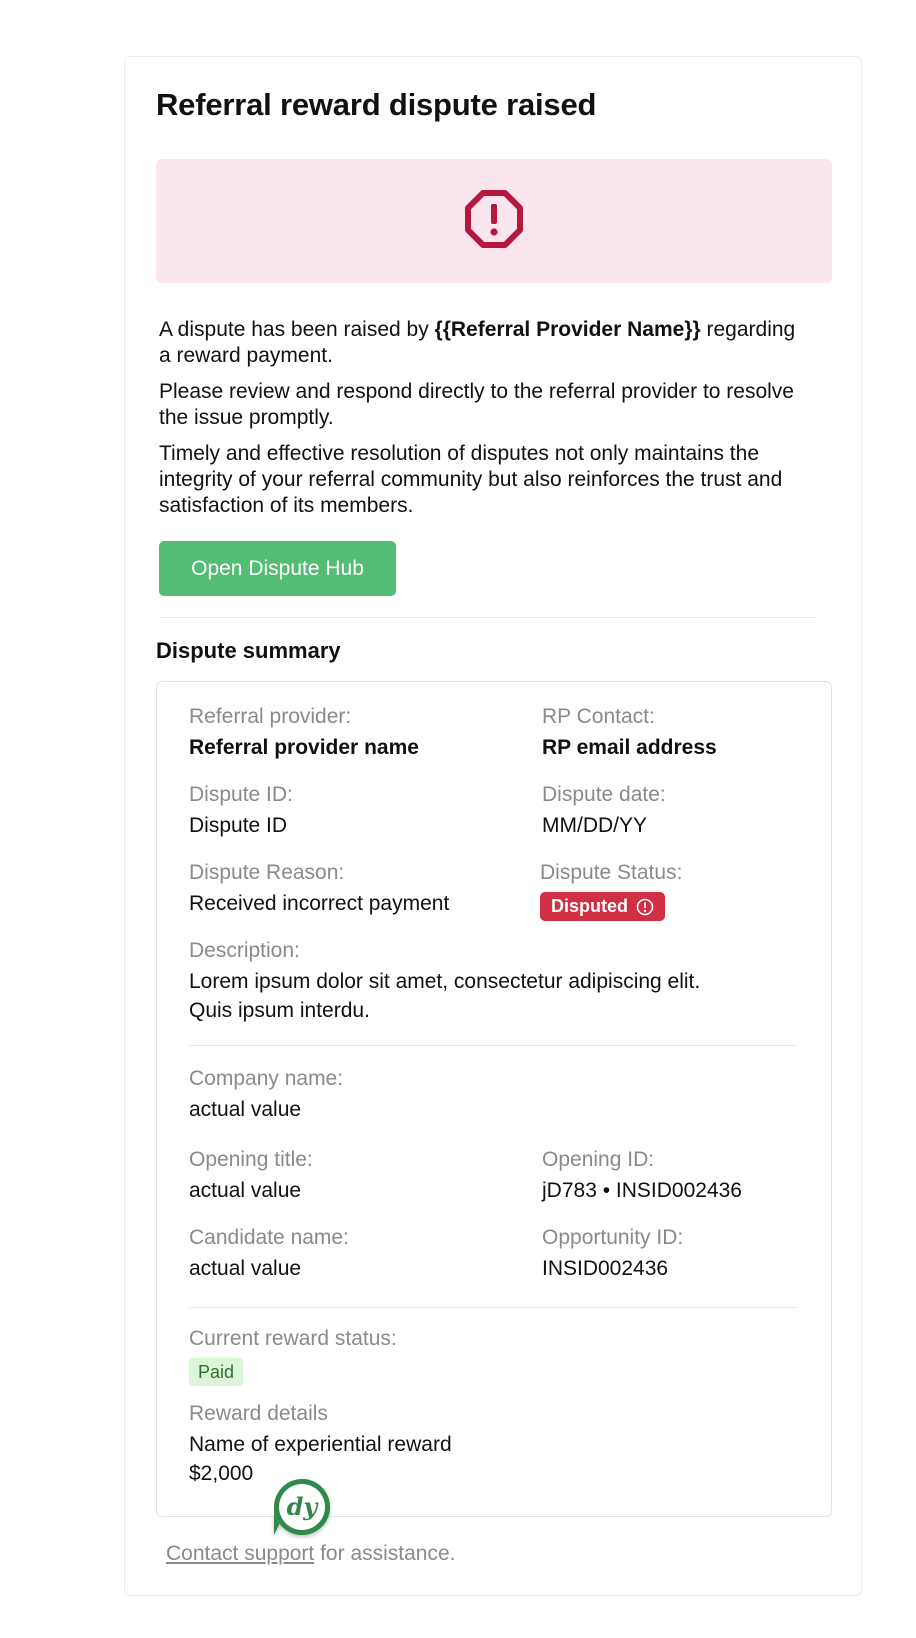 The width and height of the screenshot is (916, 1638). I want to click on status-badge: Disputed, so click(603, 906).